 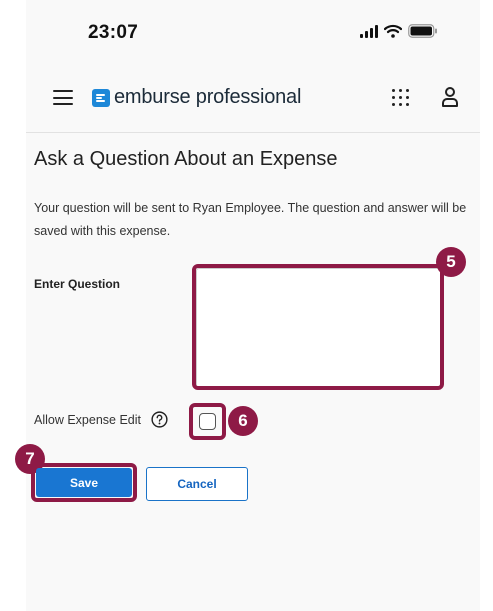 I want to click on page-title: Ask a Question About an Expense, so click(x=186, y=159).